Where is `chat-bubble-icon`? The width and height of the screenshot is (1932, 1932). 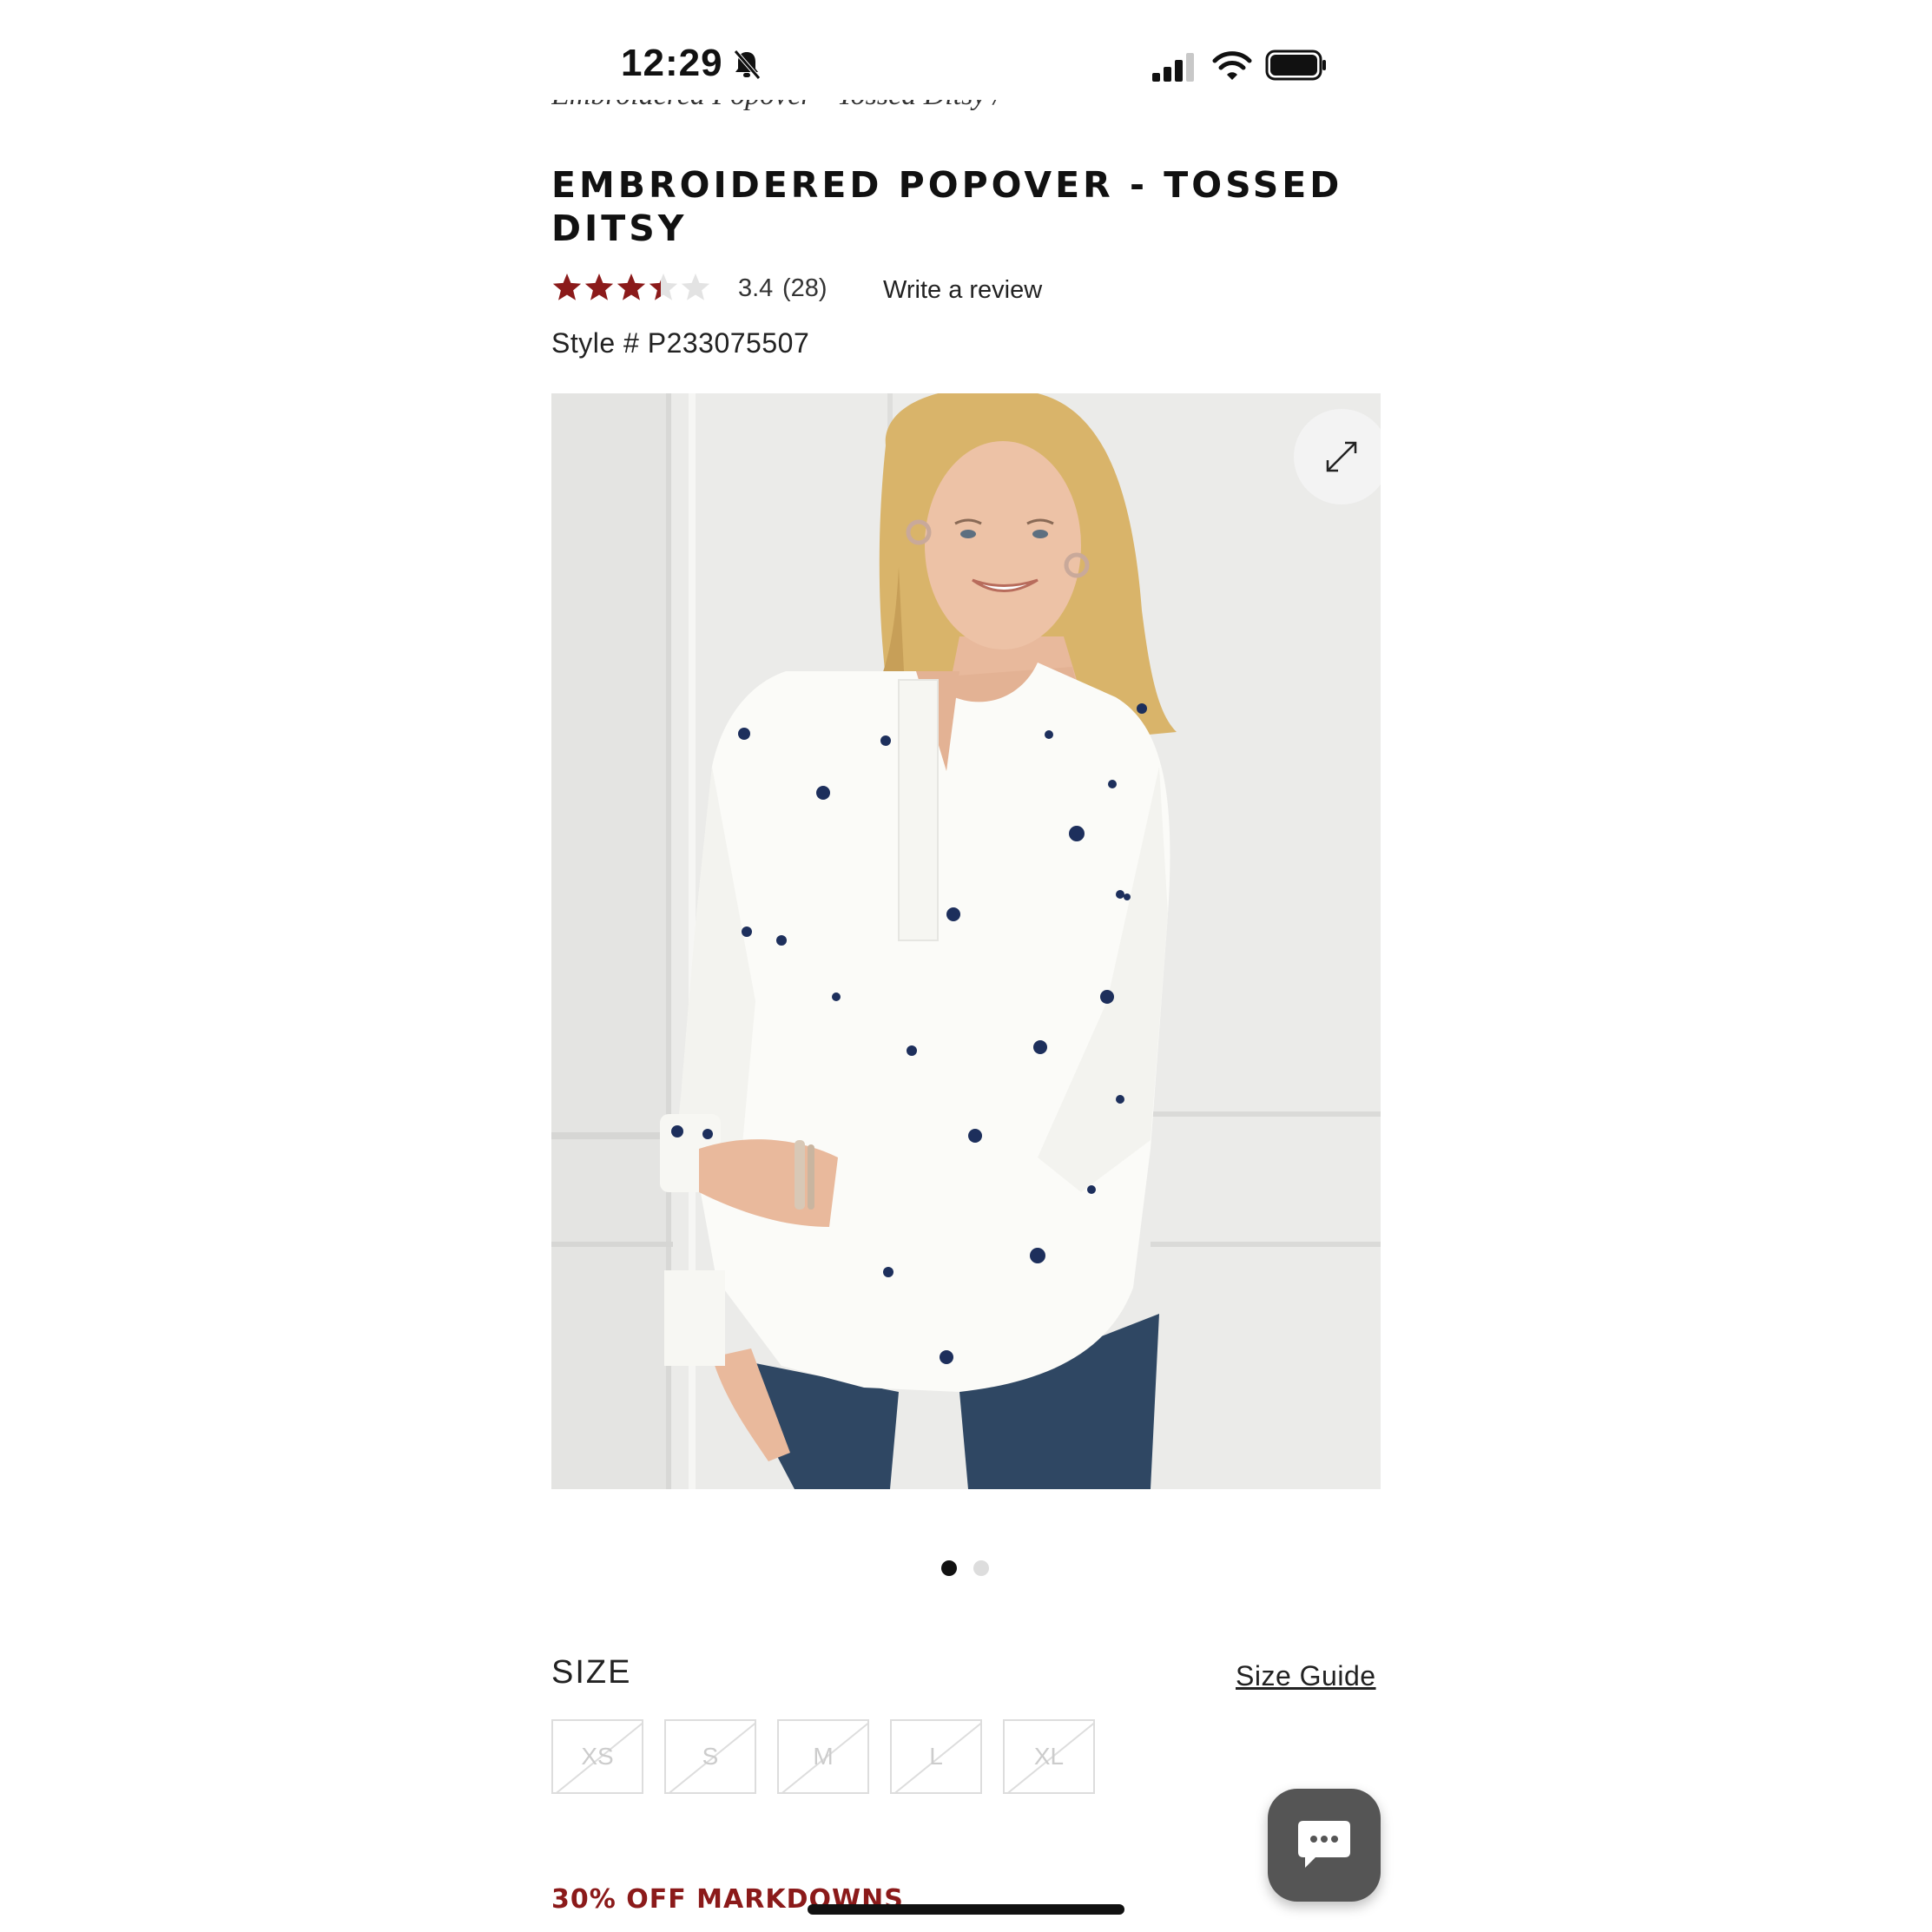 chat-bubble-icon is located at coordinates (1324, 1844).